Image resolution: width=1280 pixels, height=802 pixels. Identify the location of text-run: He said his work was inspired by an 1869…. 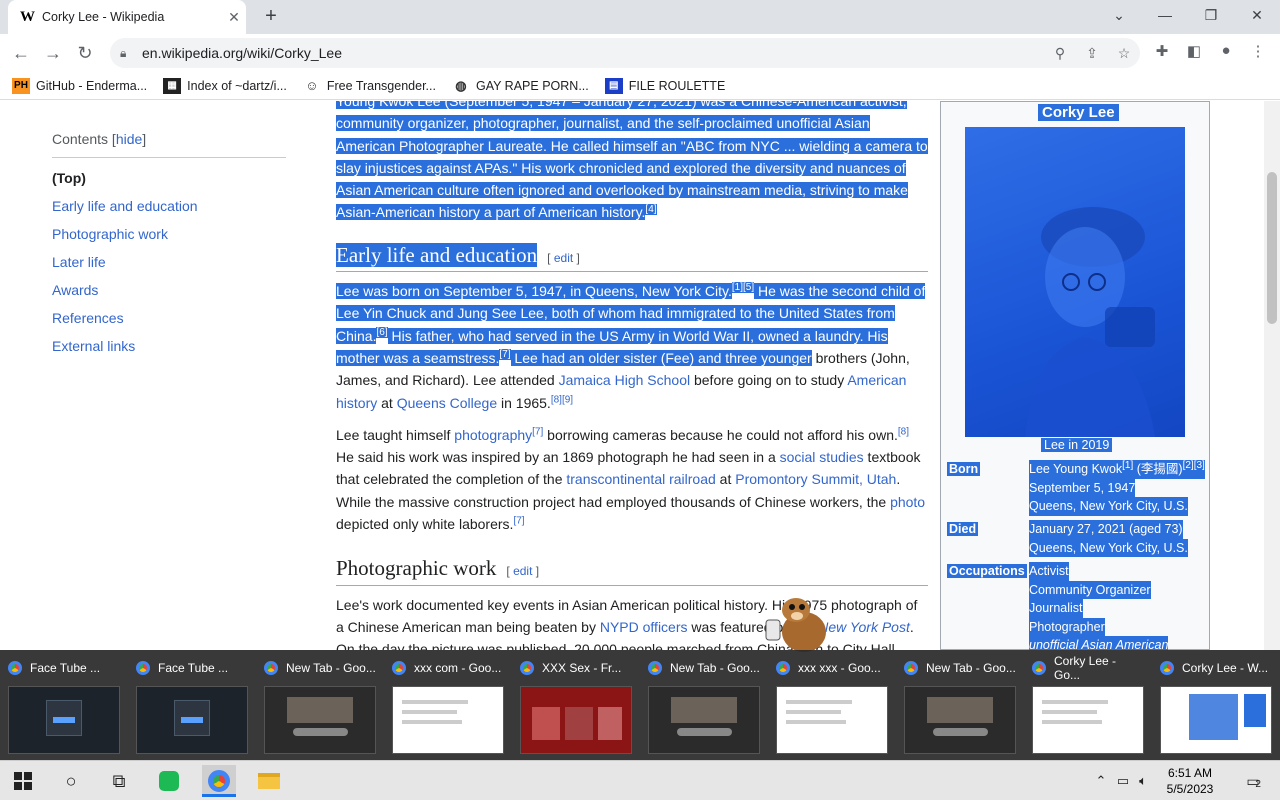
(558, 457).